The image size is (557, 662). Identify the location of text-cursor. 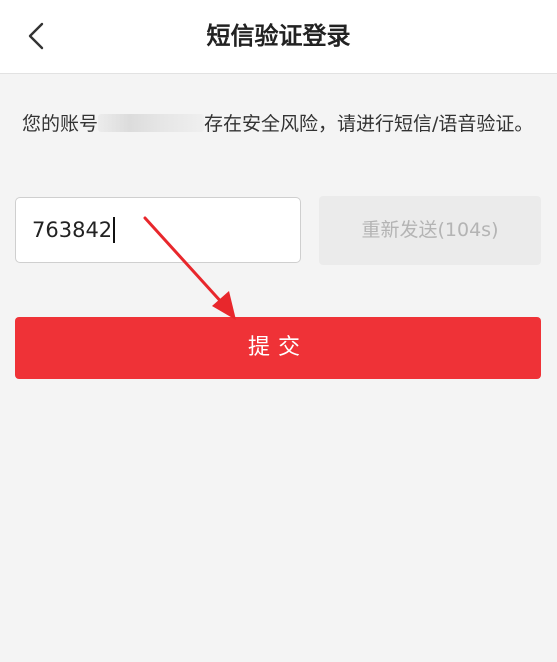
(114, 230).